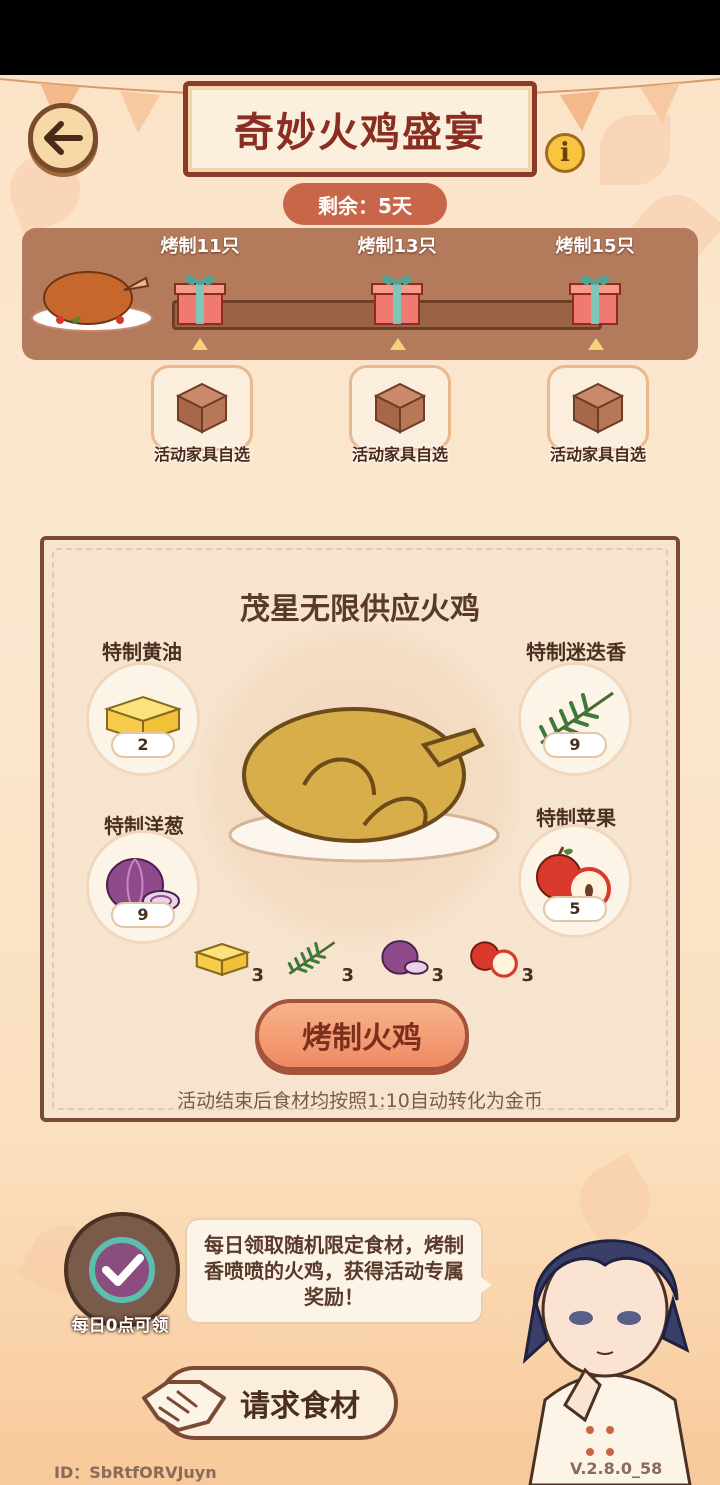  I want to click on status-bar, so click(360, 37).